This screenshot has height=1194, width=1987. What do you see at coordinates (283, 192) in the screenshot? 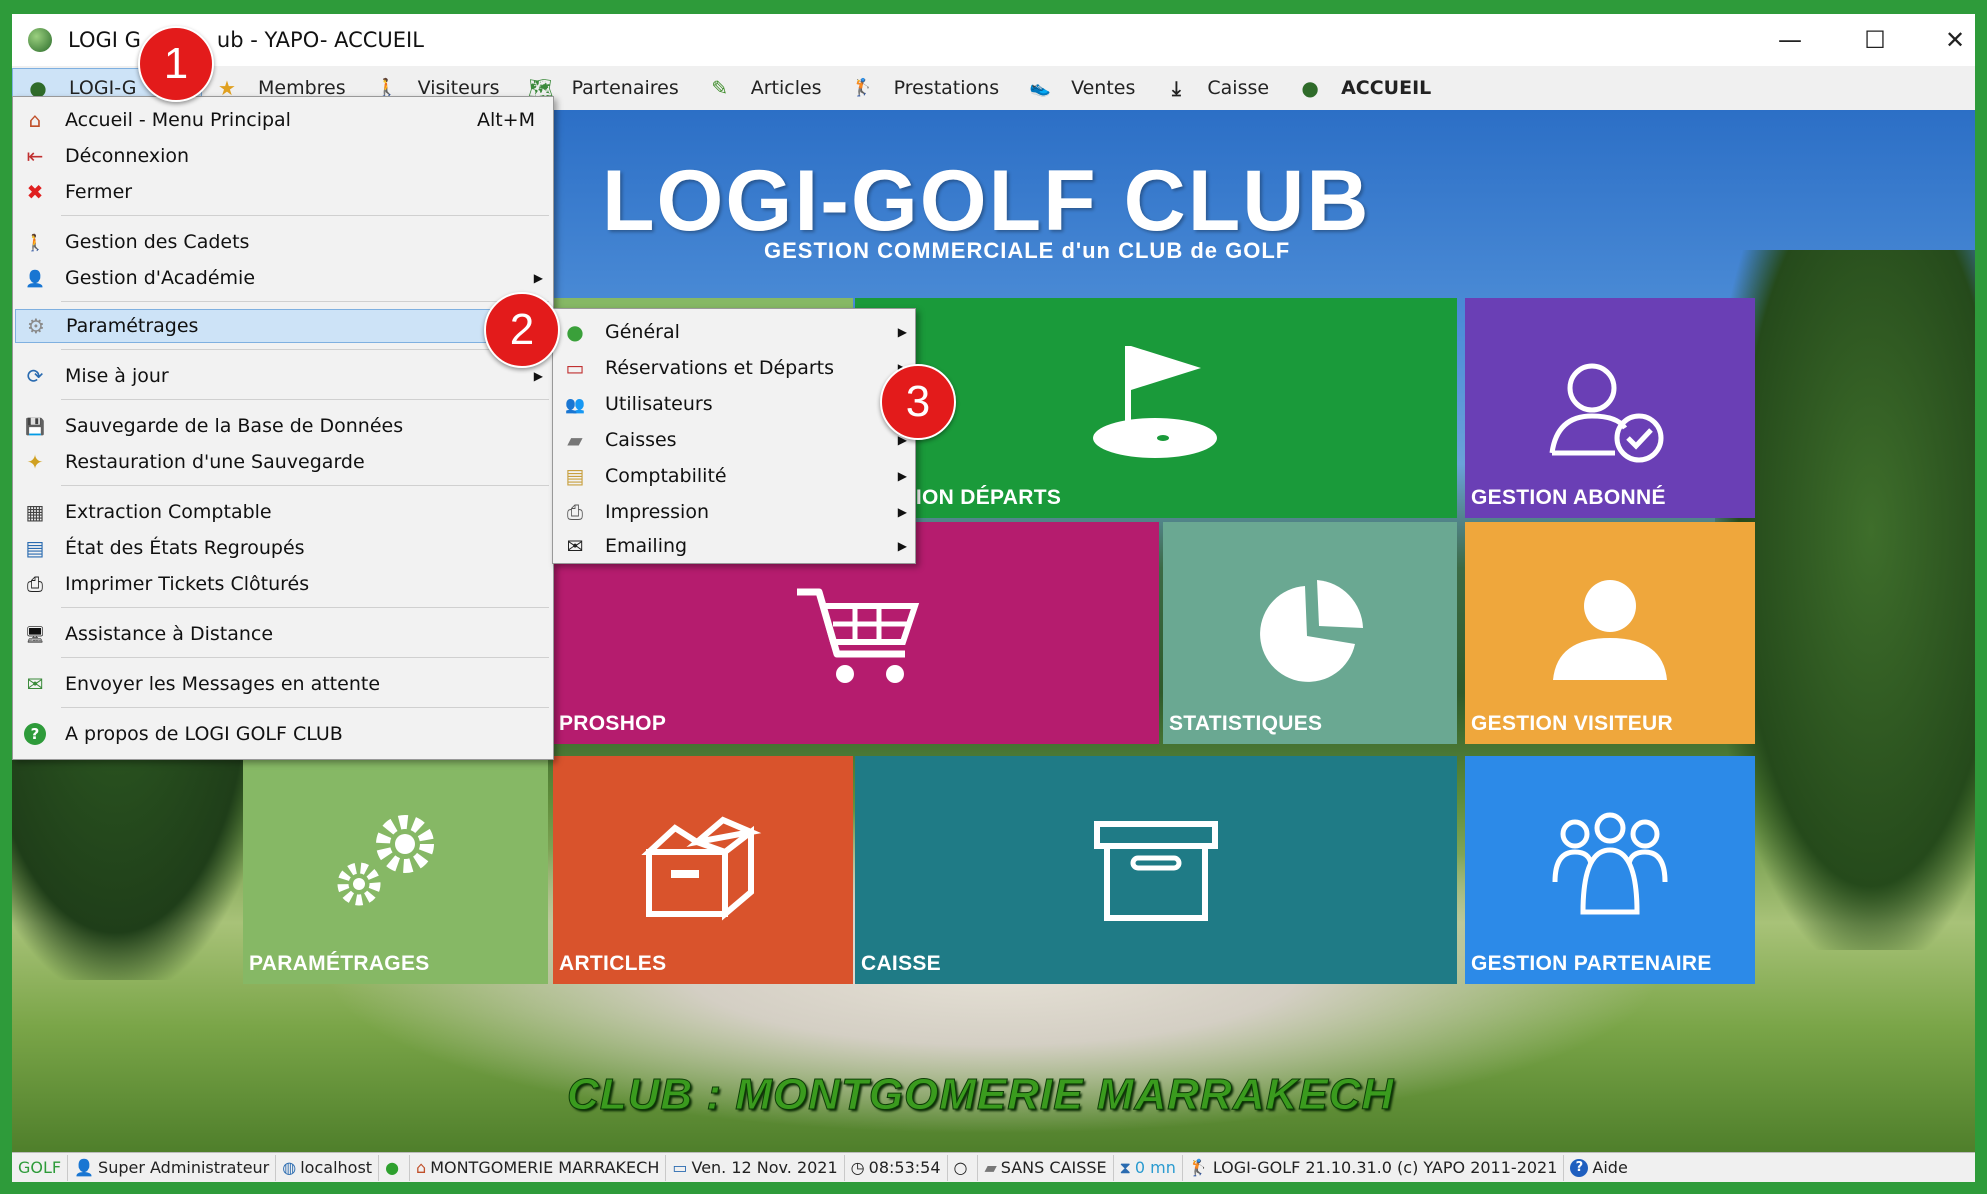
I see `menu-item-fermer: ✖ Fermer` at bounding box center [283, 192].